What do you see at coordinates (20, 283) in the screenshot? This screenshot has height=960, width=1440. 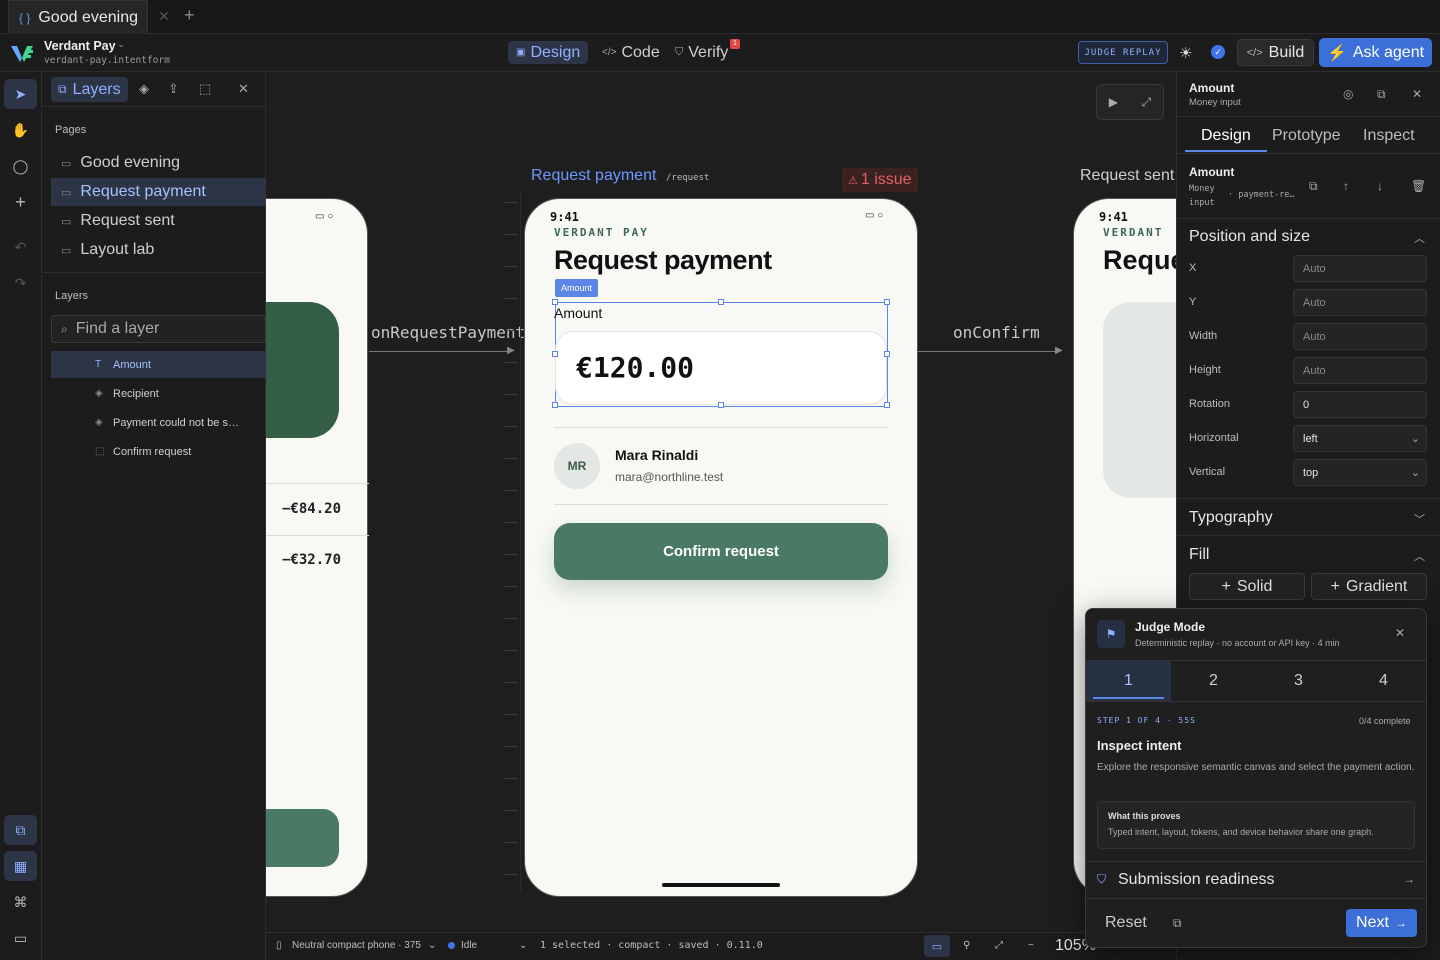 I see `redo-icon: ↷` at bounding box center [20, 283].